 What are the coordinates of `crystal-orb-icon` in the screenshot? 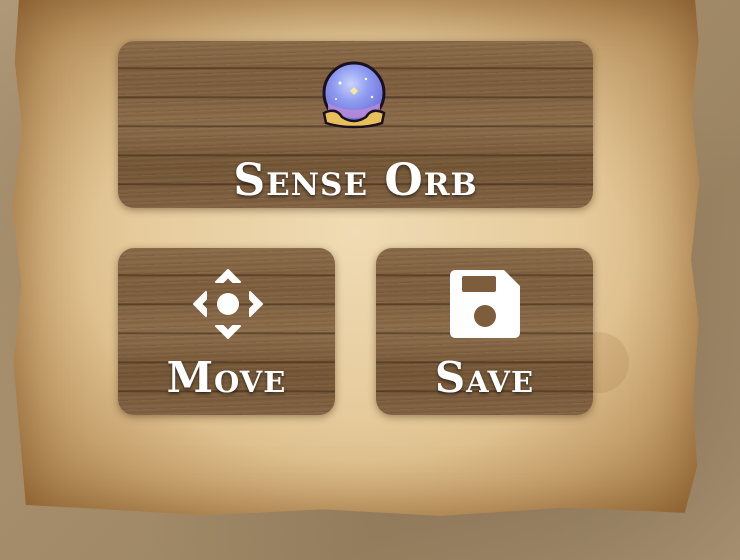 It's located at (354, 95).